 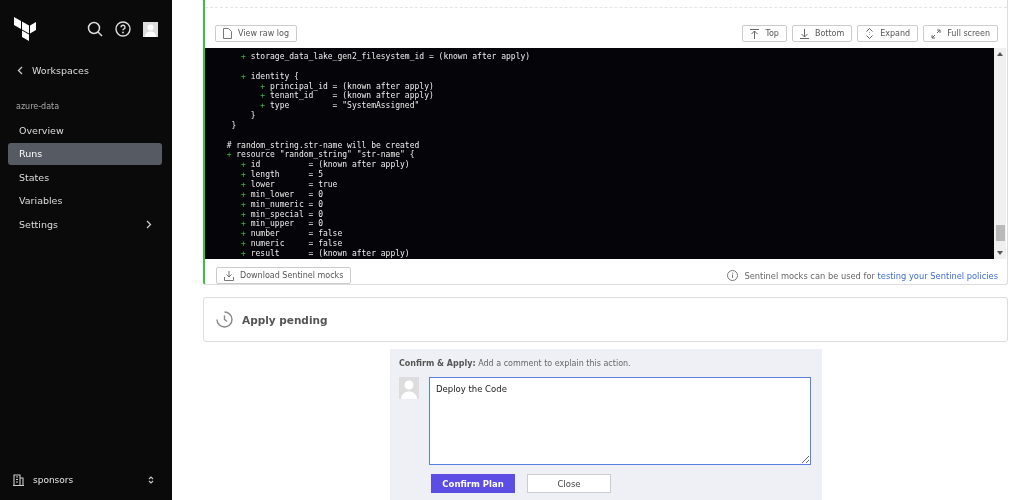 I want to click on log-line: + min_lower = 0, so click(x=282, y=194).